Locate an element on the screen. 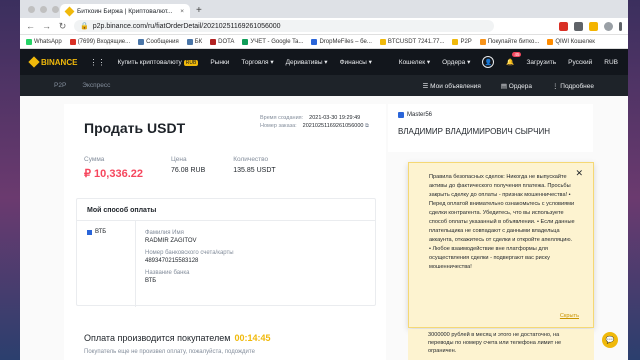  nav-wallet: Кошелек ▾ is located at coordinates (414, 62).